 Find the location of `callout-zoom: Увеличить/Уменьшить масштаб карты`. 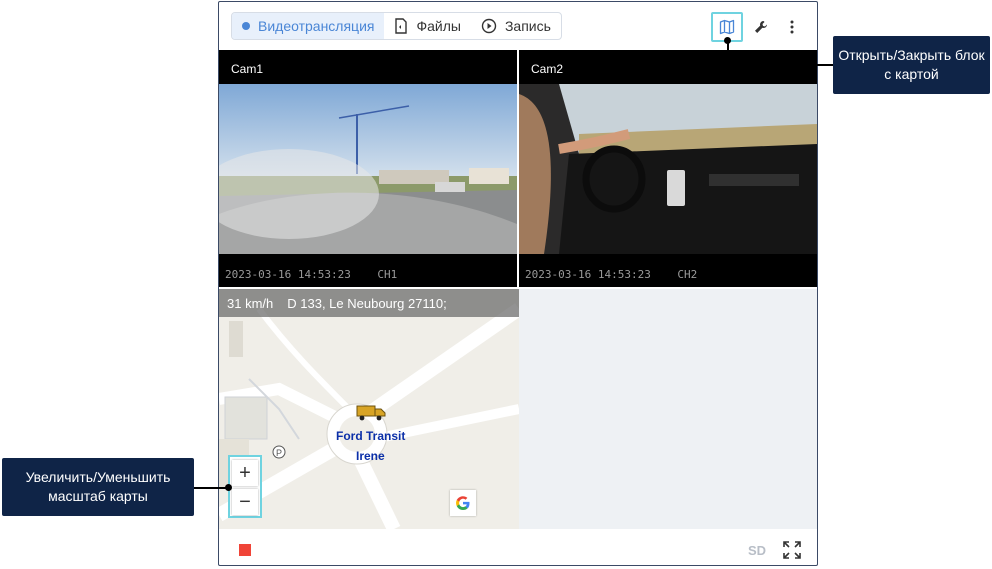

callout-zoom: Увеличить/Уменьшить масштаб карты is located at coordinates (98, 487).